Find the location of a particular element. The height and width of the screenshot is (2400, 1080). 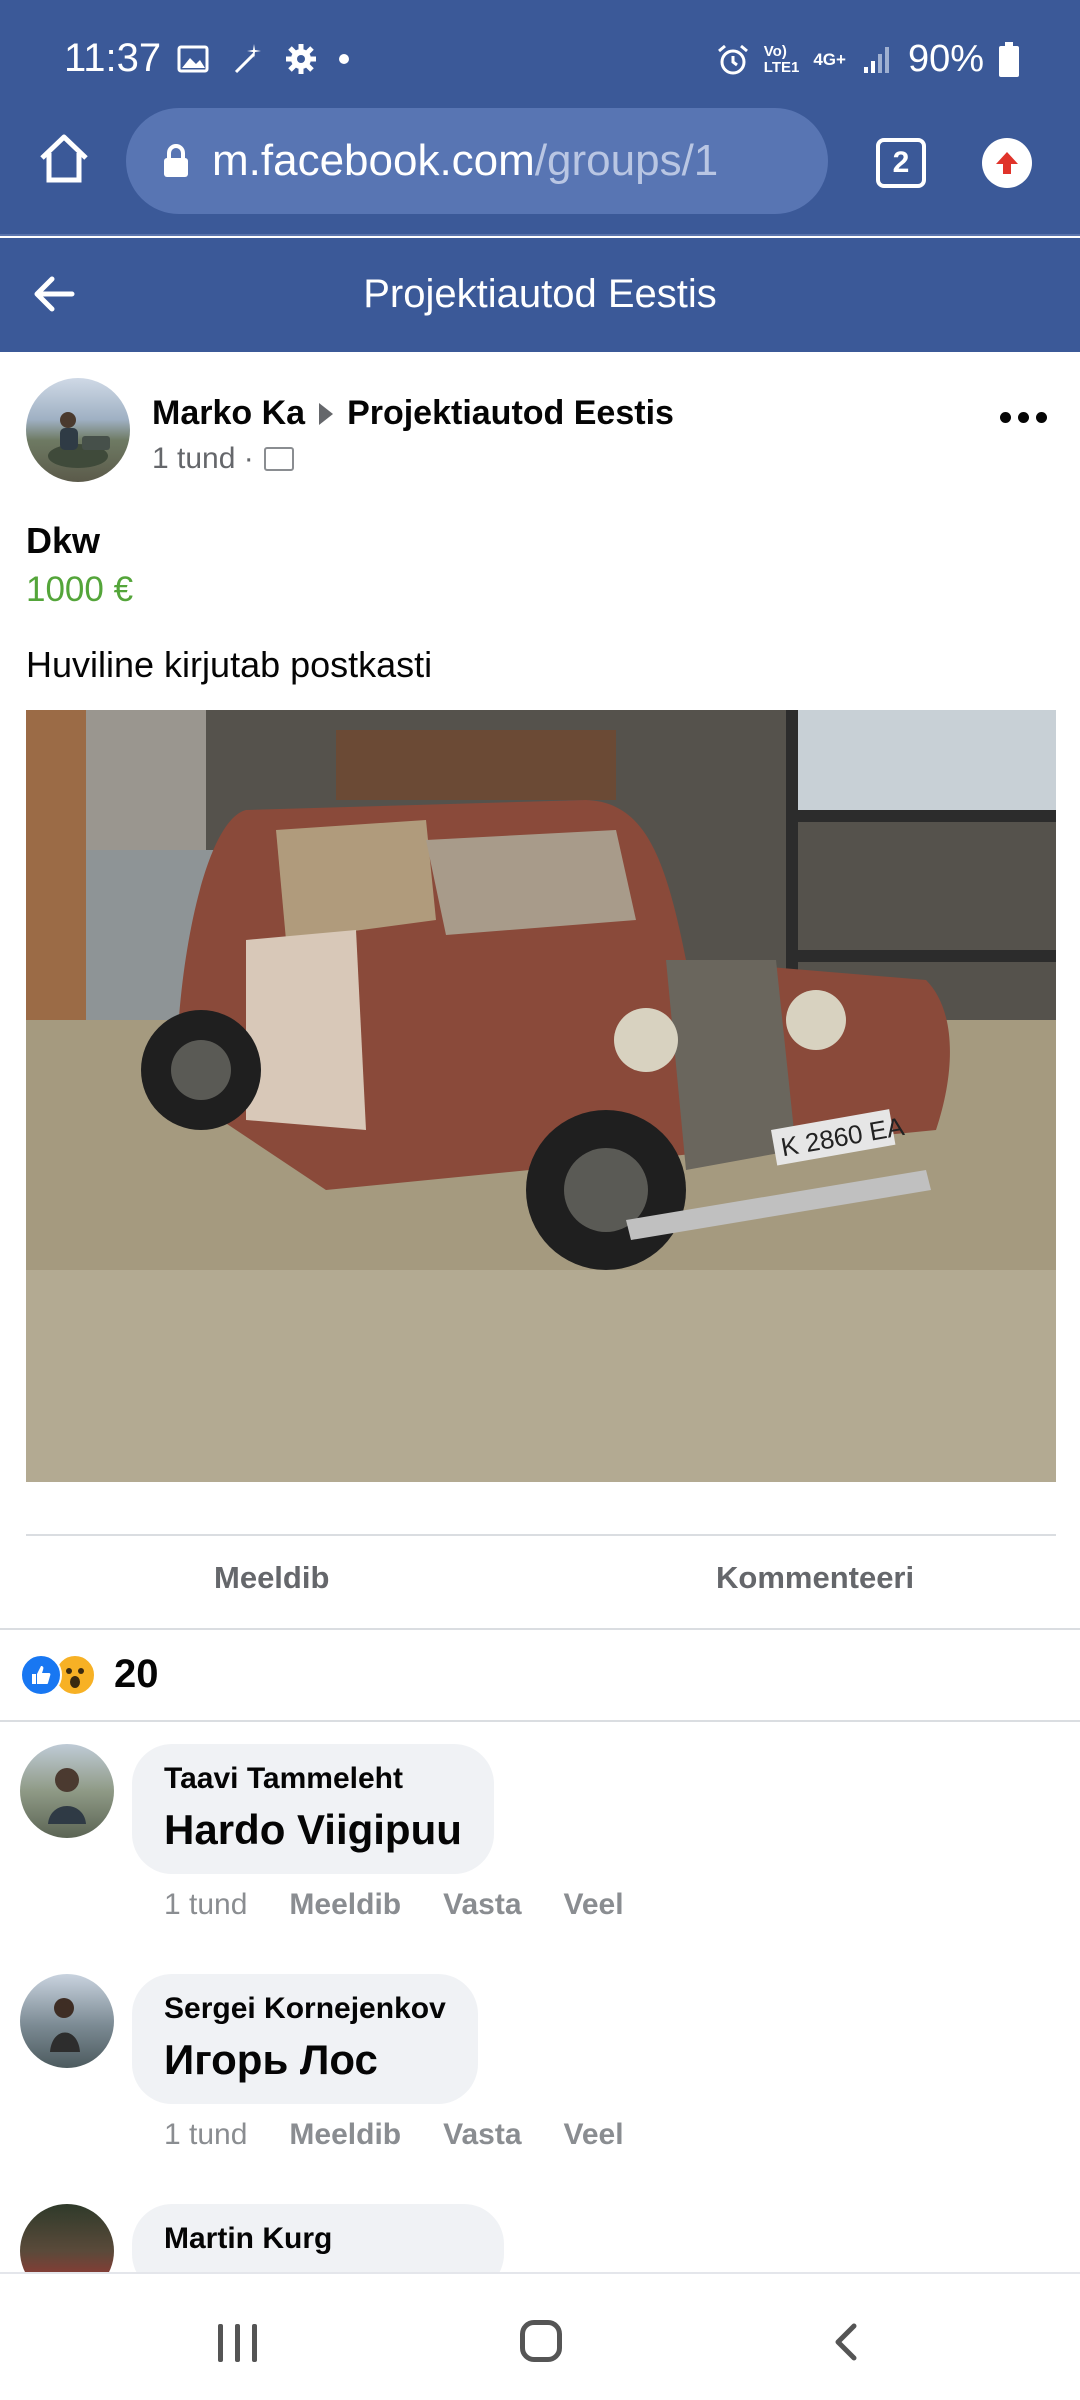

reaction-count: 20 is located at coordinates (136, 1674).